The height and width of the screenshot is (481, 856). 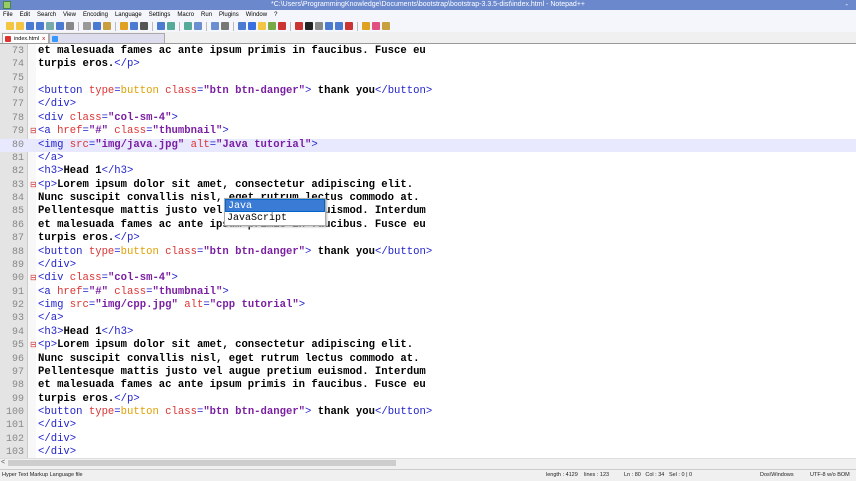 What do you see at coordinates (107, 38) in the screenshot?
I see `tab-second-file` at bounding box center [107, 38].